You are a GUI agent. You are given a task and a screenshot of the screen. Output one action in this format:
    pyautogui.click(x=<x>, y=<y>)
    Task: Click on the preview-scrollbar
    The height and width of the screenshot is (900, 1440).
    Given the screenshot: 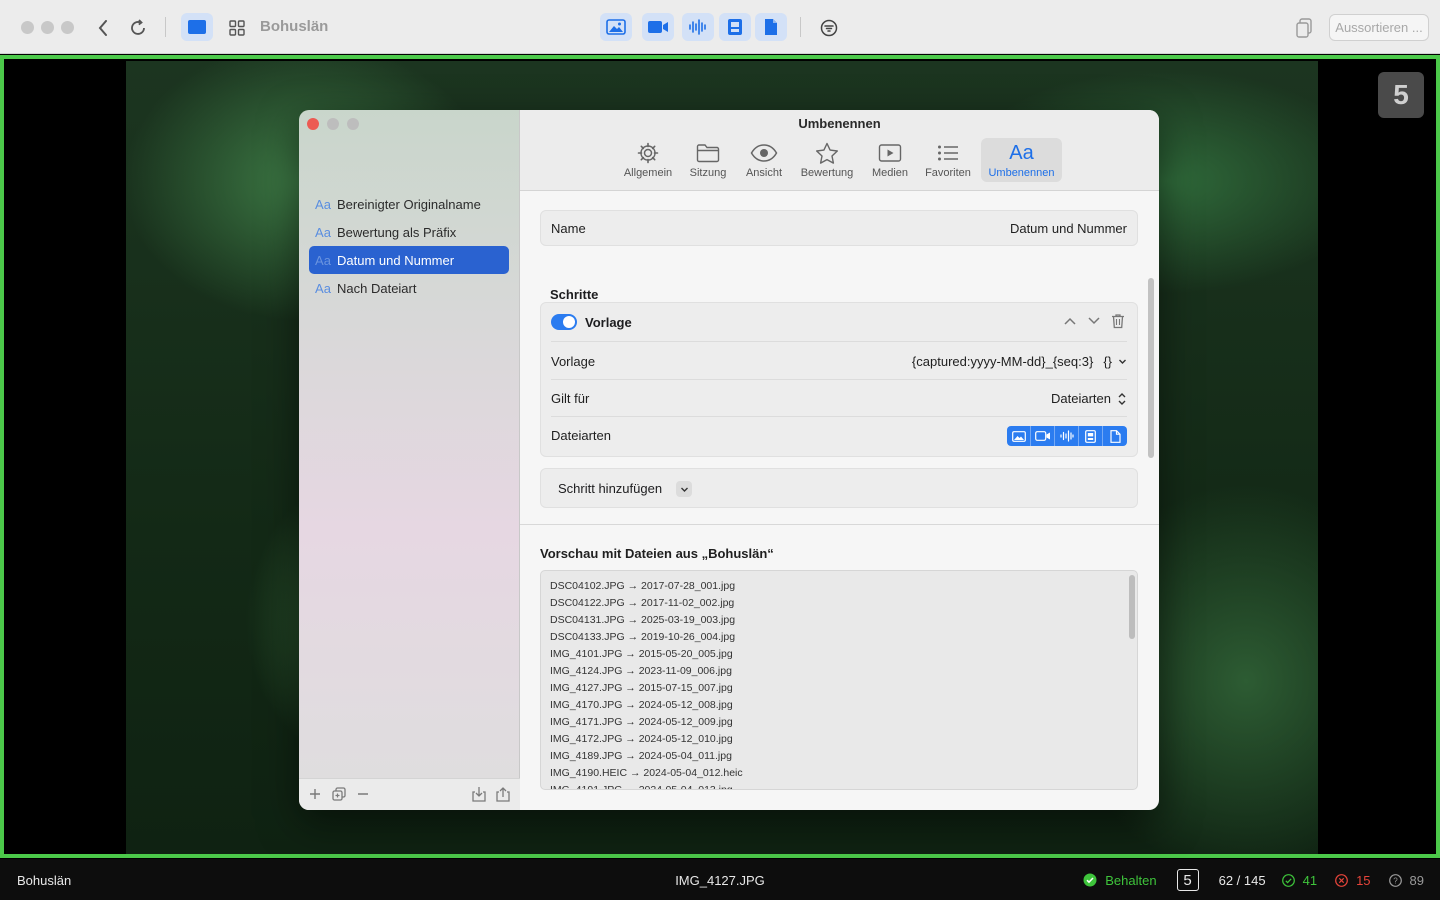 What is the action you would take?
    pyautogui.click(x=1132, y=607)
    